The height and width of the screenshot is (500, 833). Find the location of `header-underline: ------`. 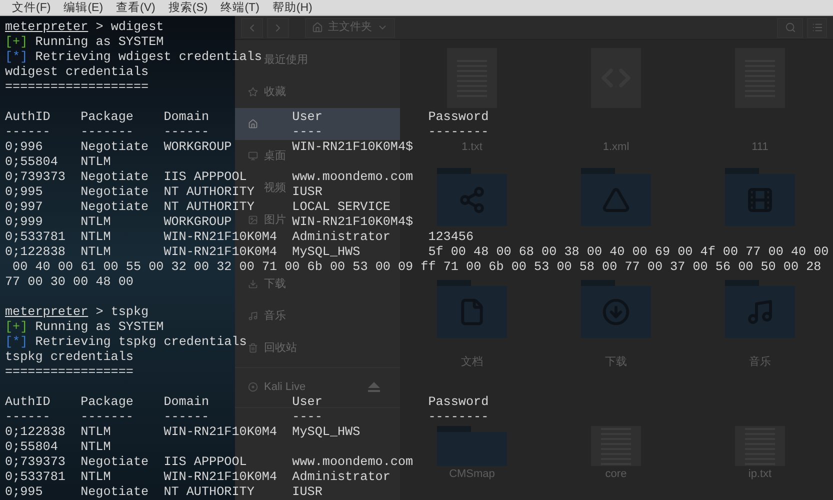

header-underline: ------ is located at coordinates (27, 132).